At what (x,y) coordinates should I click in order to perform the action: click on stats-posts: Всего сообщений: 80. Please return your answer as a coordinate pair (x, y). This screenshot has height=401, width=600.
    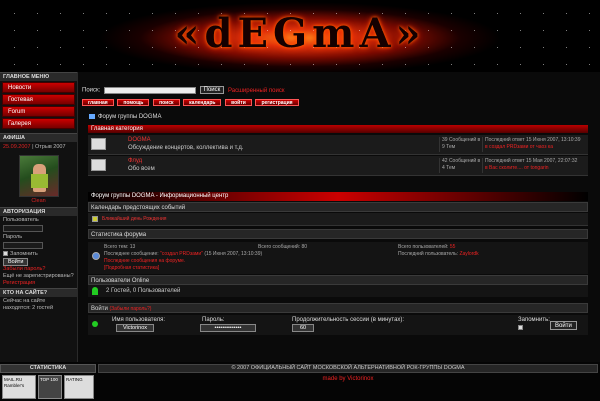
    Looking at the image, I should click on (283, 247).